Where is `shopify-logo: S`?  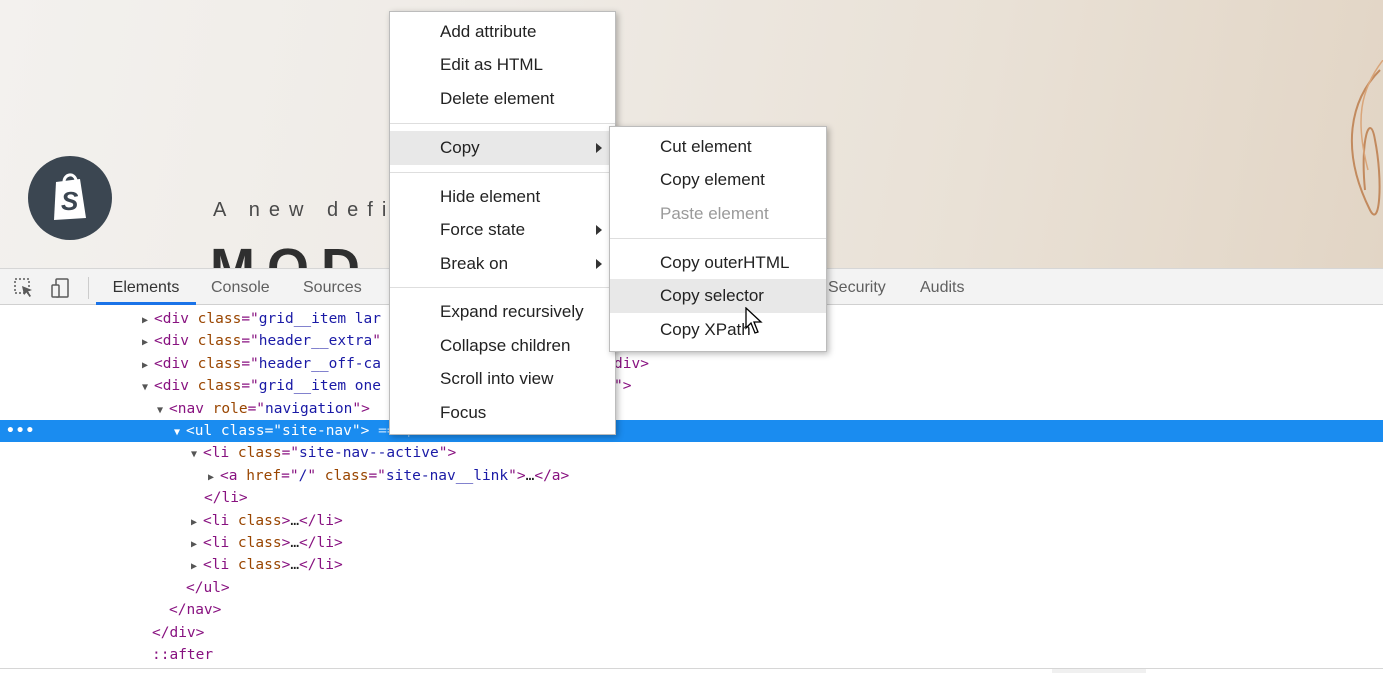
shopify-logo: S is located at coordinates (70, 198).